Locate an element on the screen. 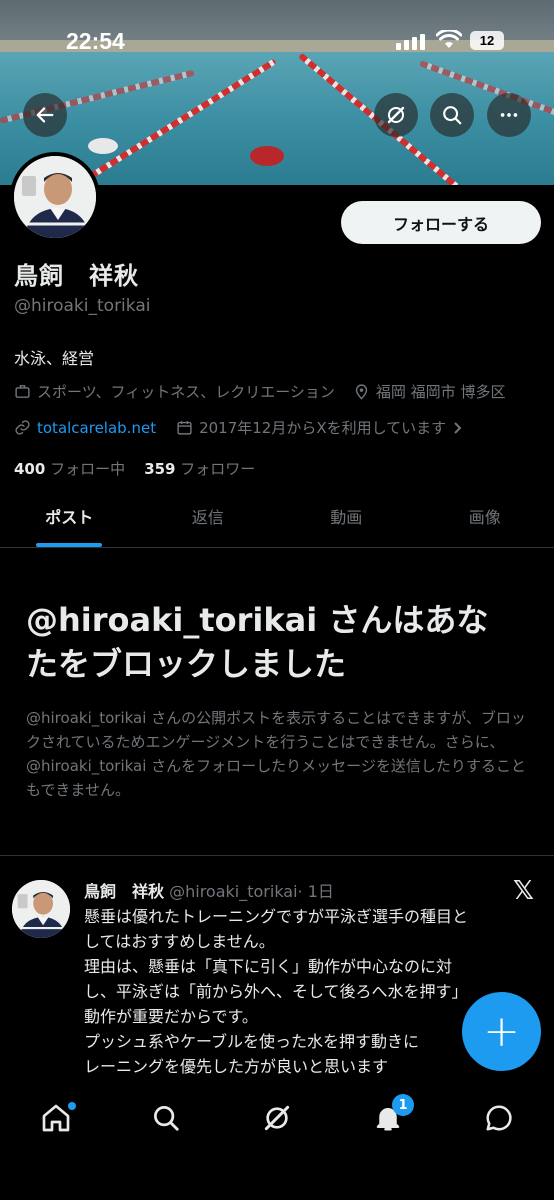 This screenshot has width=554, height=1200. post-line: 懸垂は優れたトレーニングですが平泳ぎ選手の種目と is located at coordinates (276, 916).